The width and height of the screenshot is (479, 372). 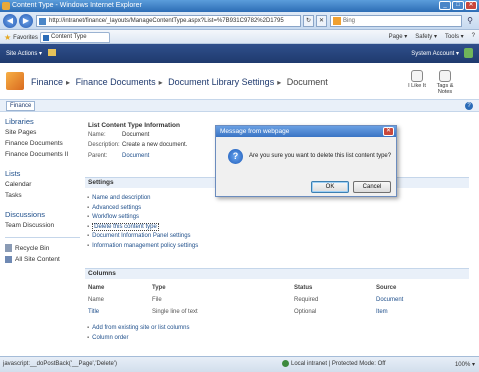 What do you see at coordinates (121, 198) in the screenshot?
I see `name-description-link: Name and description` at bounding box center [121, 198].